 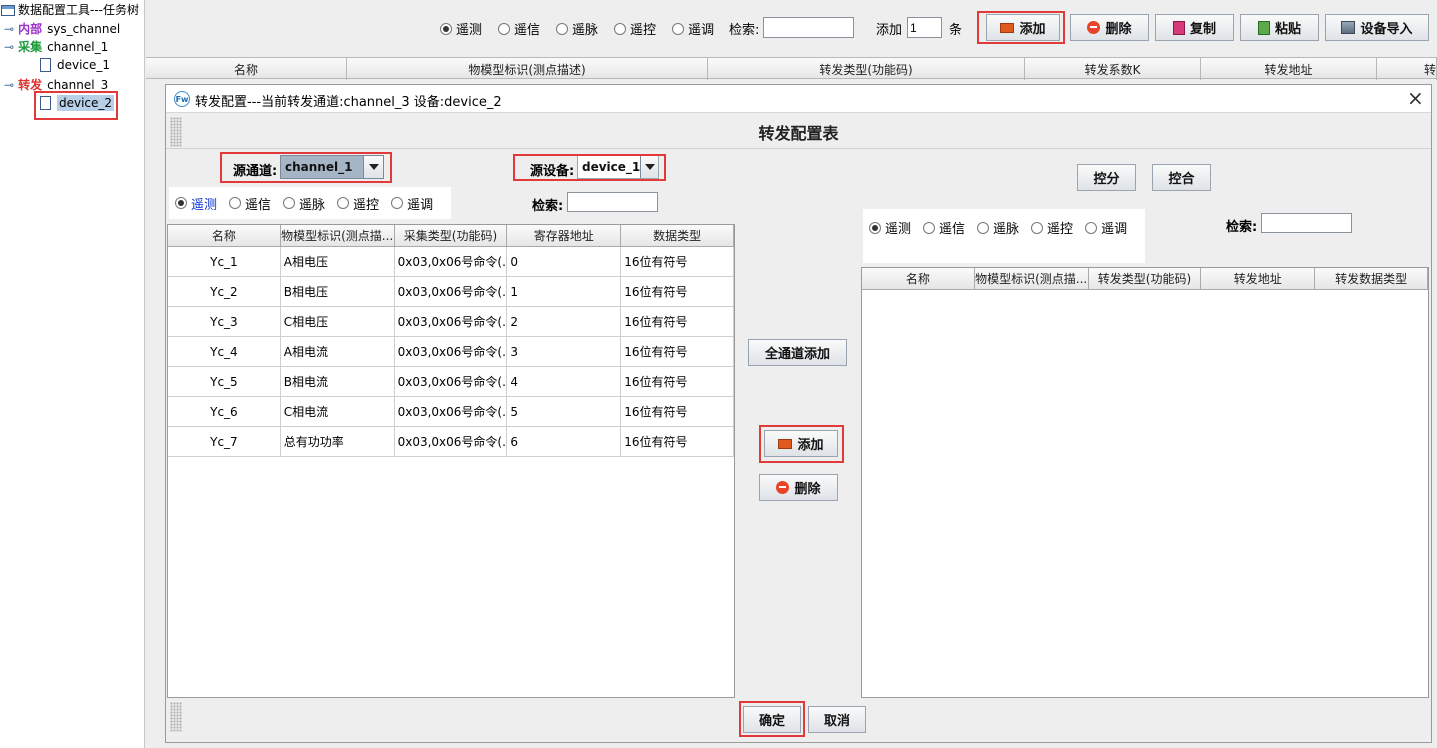 What do you see at coordinates (1258, 278) in the screenshot?
I see `right-header-cell: 转发地址` at bounding box center [1258, 278].